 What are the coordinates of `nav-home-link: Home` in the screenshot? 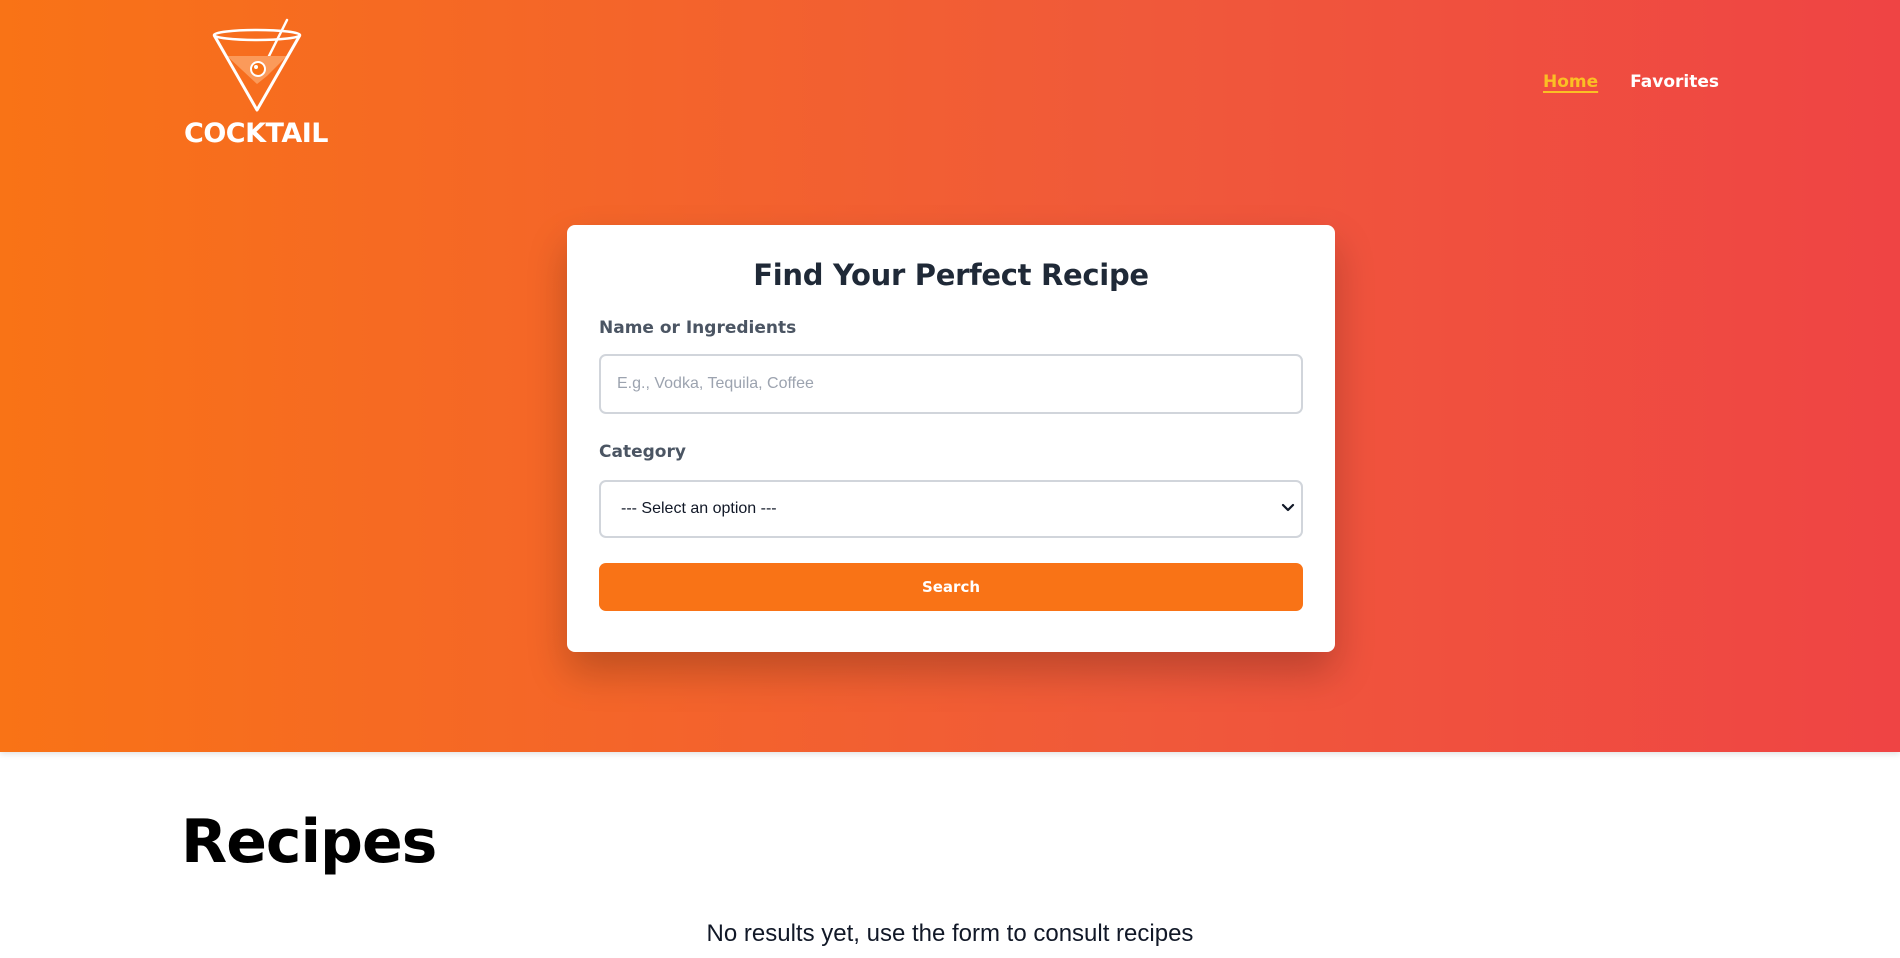 It's located at (1570, 82).